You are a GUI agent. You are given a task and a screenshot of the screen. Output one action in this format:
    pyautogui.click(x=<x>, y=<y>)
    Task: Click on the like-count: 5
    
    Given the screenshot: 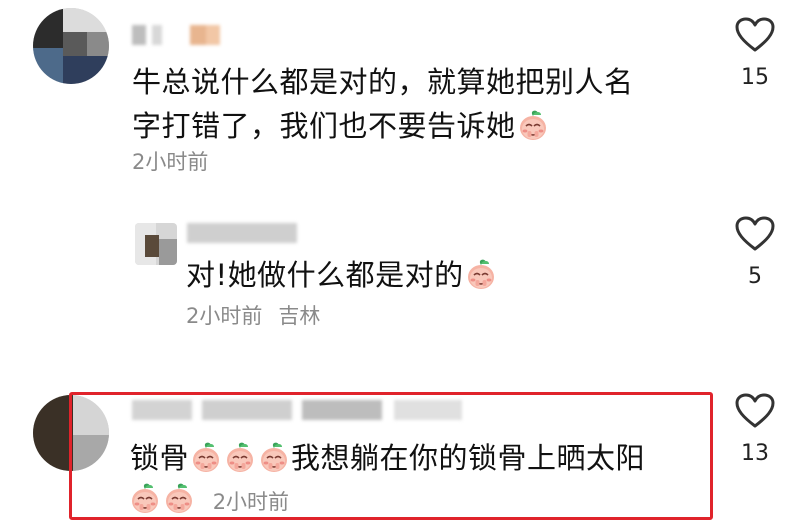 What is the action you would take?
    pyautogui.click(x=755, y=276)
    